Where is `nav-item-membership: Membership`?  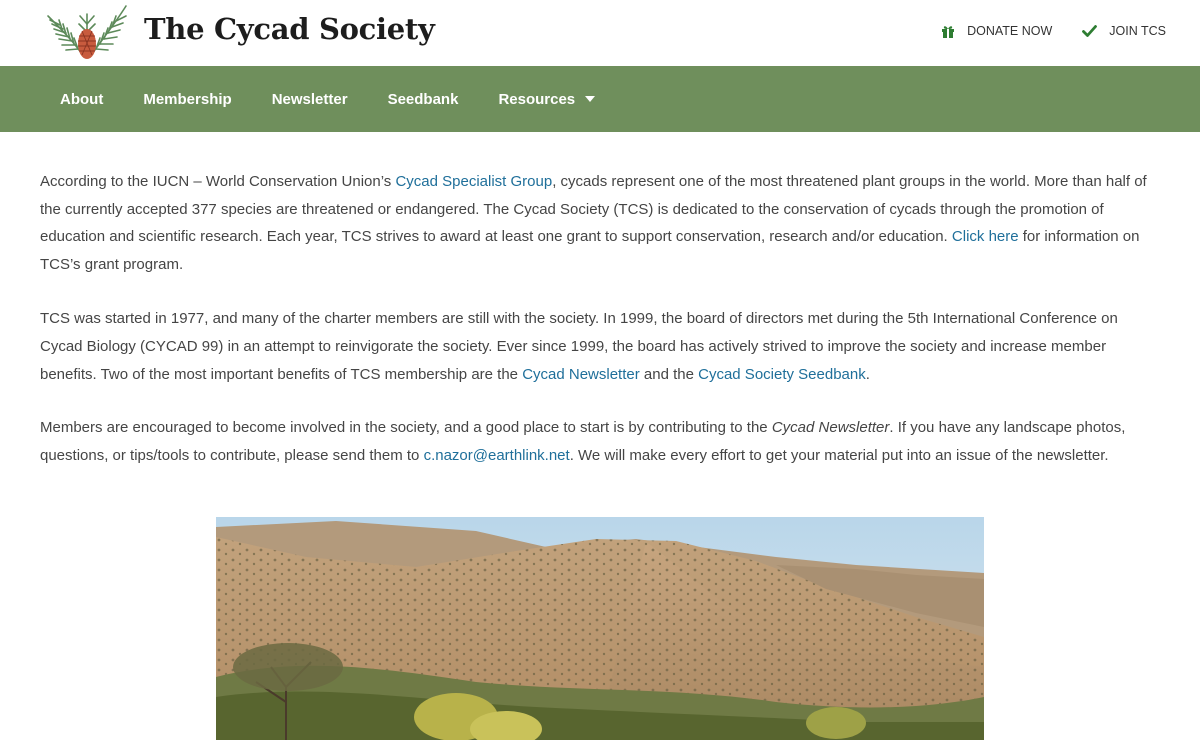 nav-item-membership: Membership is located at coordinates (187, 99).